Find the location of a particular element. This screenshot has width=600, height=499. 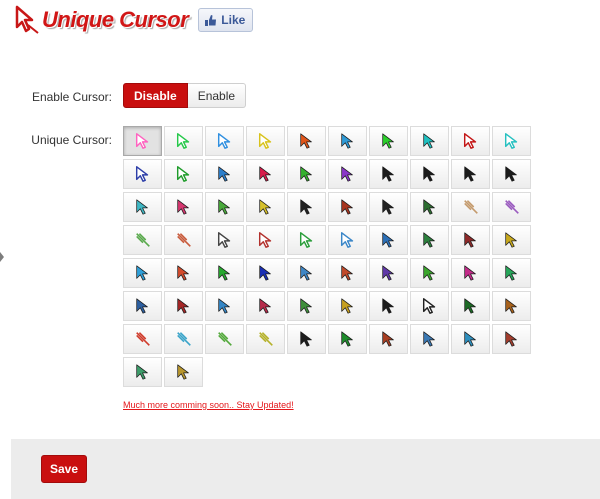

disable-option: Disable is located at coordinates (155, 95).